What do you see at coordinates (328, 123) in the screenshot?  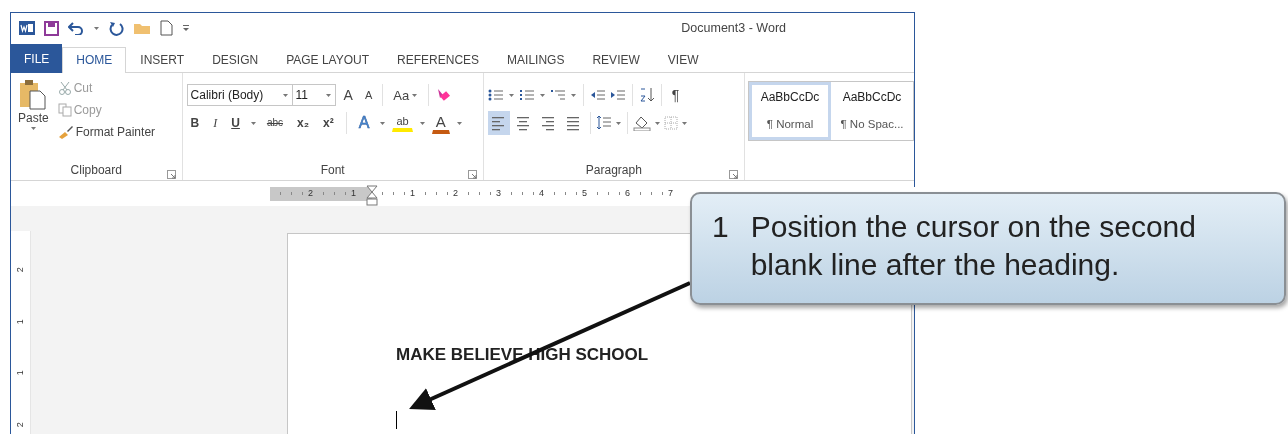 I see `format-button: x²` at bounding box center [328, 123].